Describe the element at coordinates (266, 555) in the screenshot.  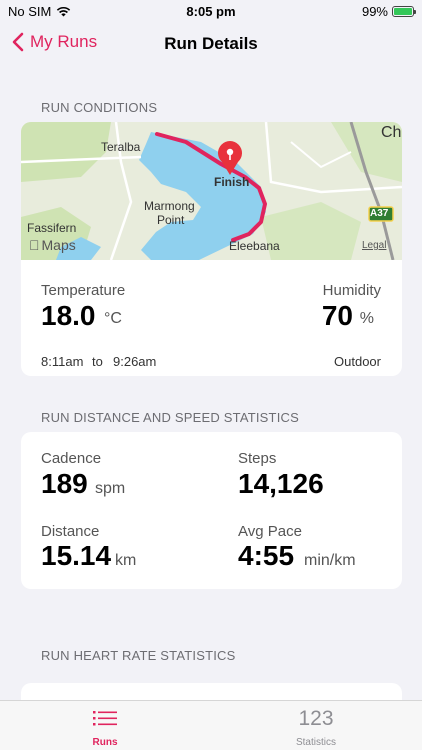
I see `avg-pace-value: 4:55` at that location.